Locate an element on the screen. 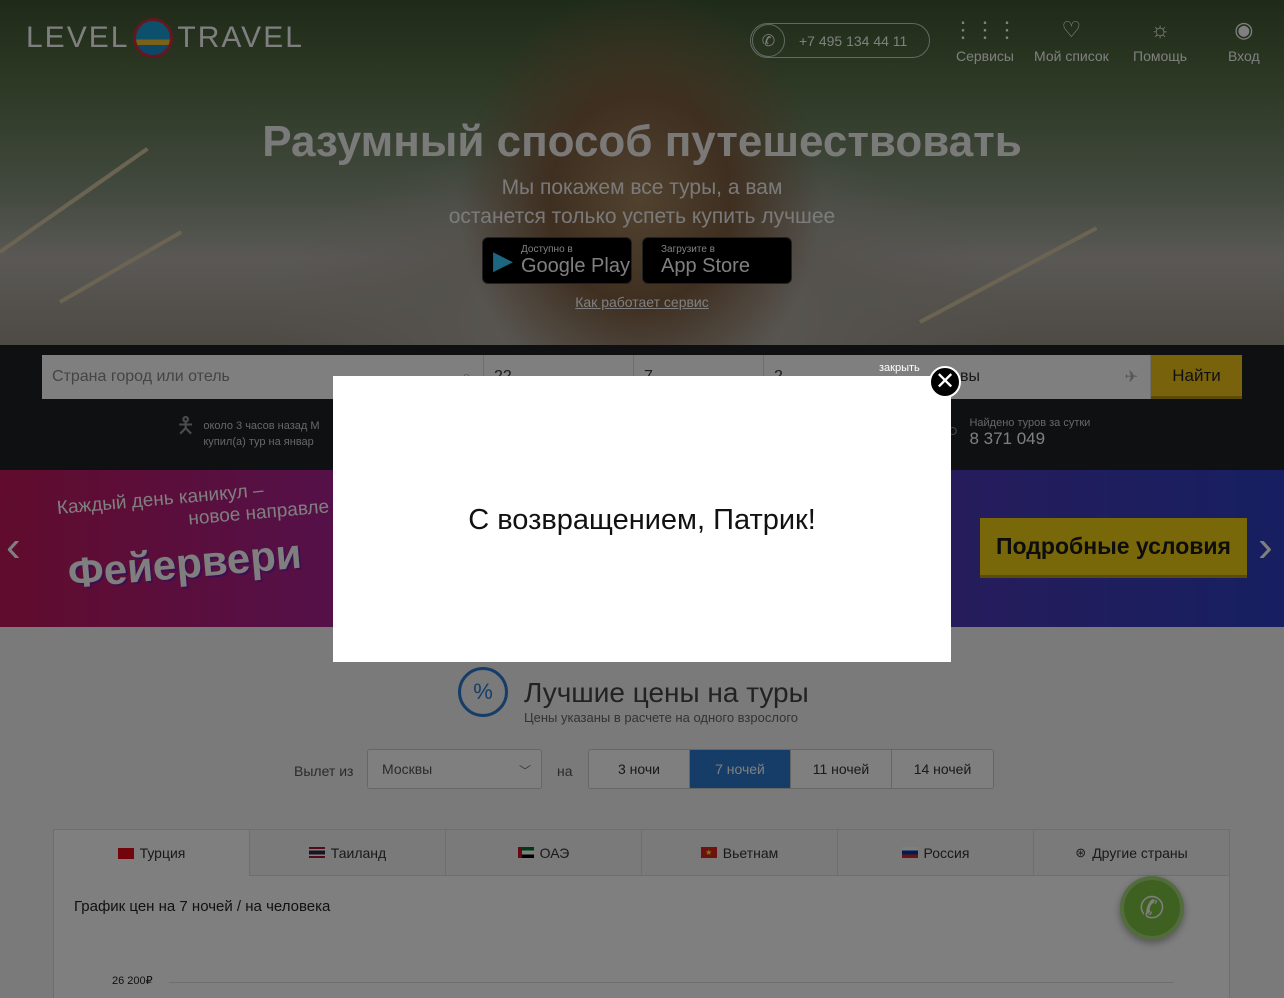 This screenshot has width=1284, height=998. welcome-modal: С возвращением, Патрик! is located at coordinates (642, 519).